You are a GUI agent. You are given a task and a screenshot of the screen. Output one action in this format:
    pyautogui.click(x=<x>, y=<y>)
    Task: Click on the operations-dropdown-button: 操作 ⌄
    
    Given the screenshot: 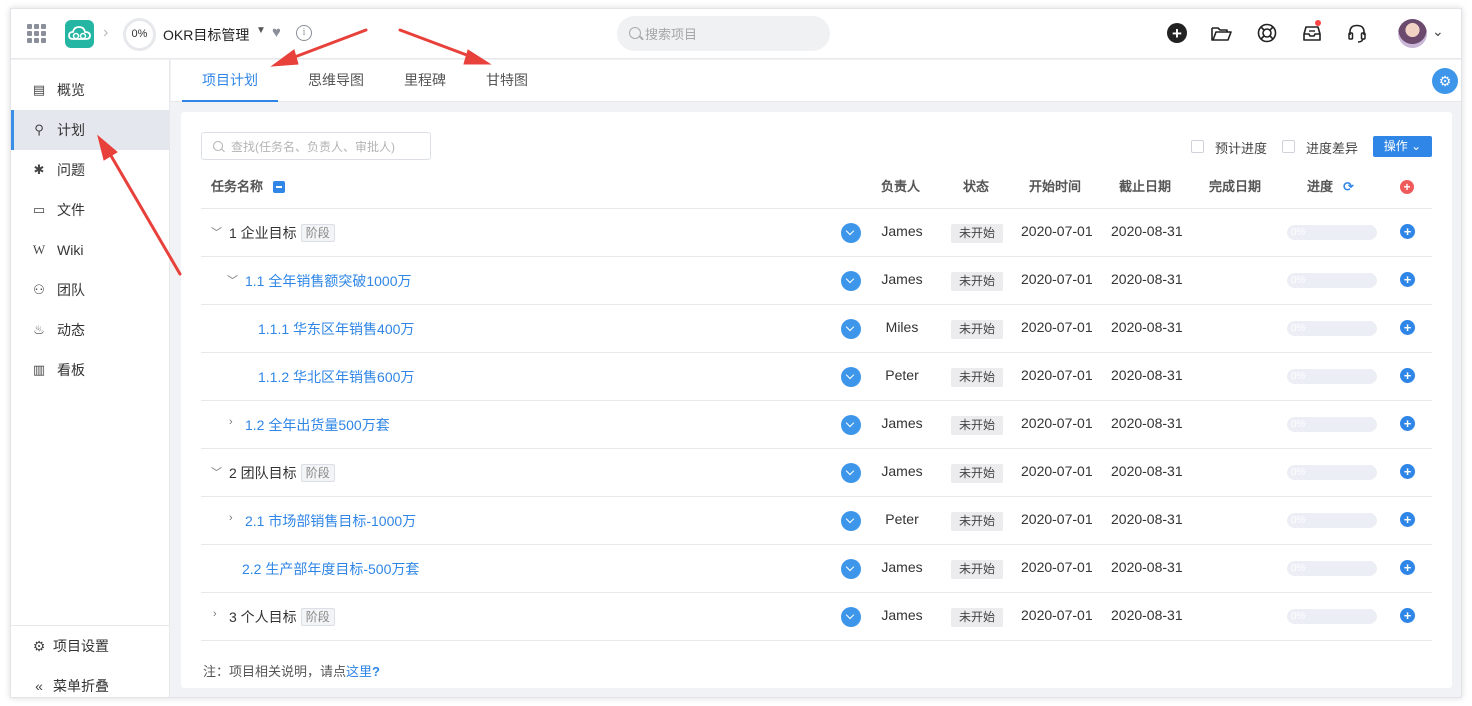 What is the action you would take?
    pyautogui.click(x=1402, y=146)
    